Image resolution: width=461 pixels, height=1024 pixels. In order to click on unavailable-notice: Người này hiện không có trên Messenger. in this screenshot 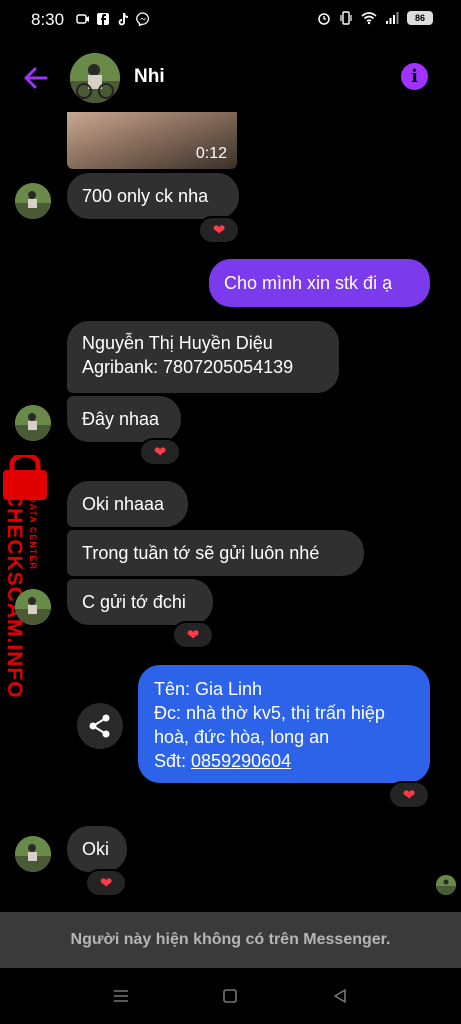, I will do `click(230, 940)`.